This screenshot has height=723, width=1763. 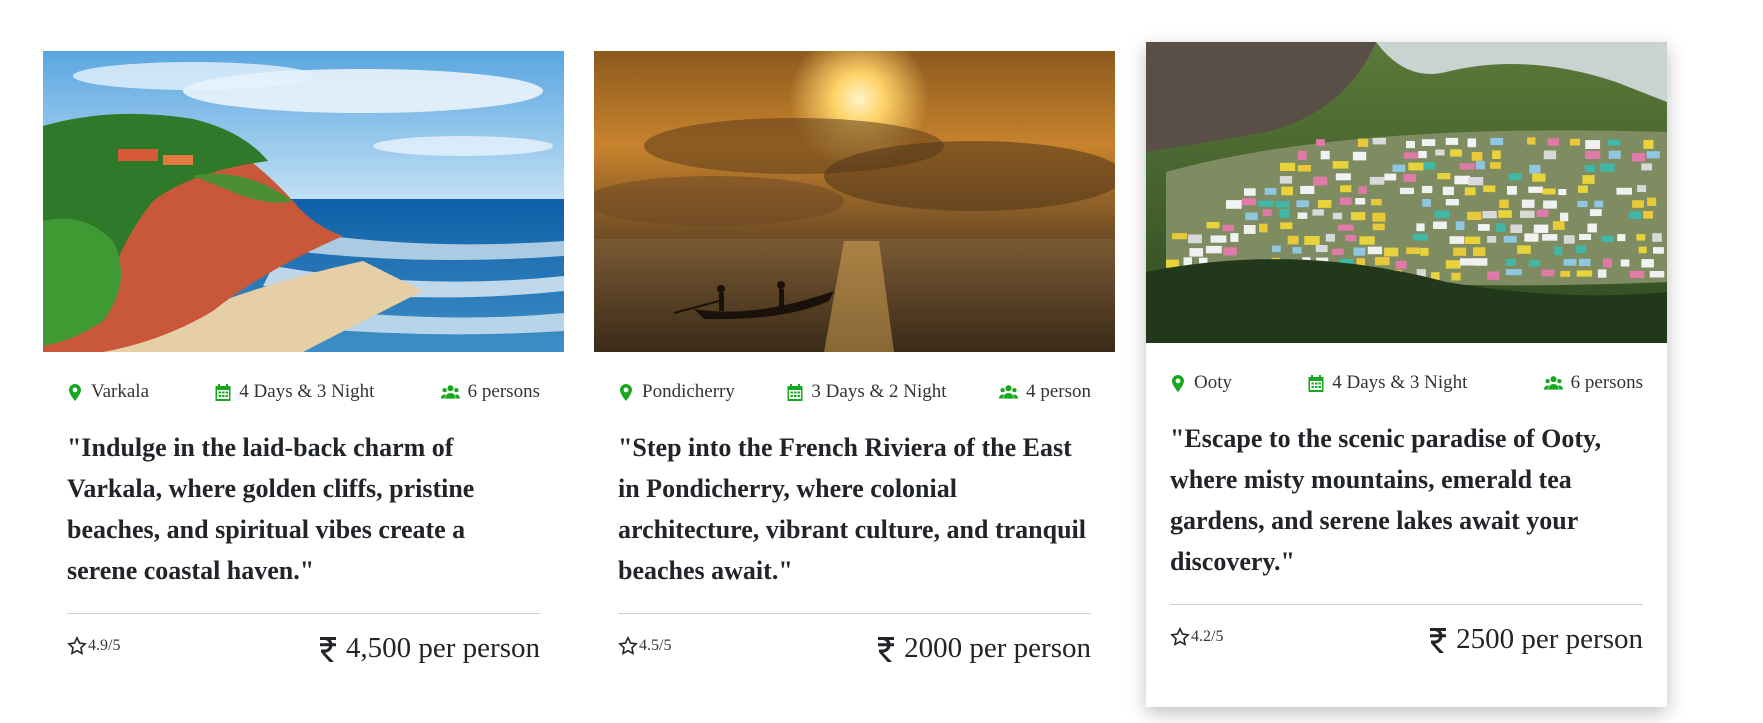 I want to click on tour-meta: Pondicherry 3 Days & 2 Night 4 person, so click(x=854, y=392).